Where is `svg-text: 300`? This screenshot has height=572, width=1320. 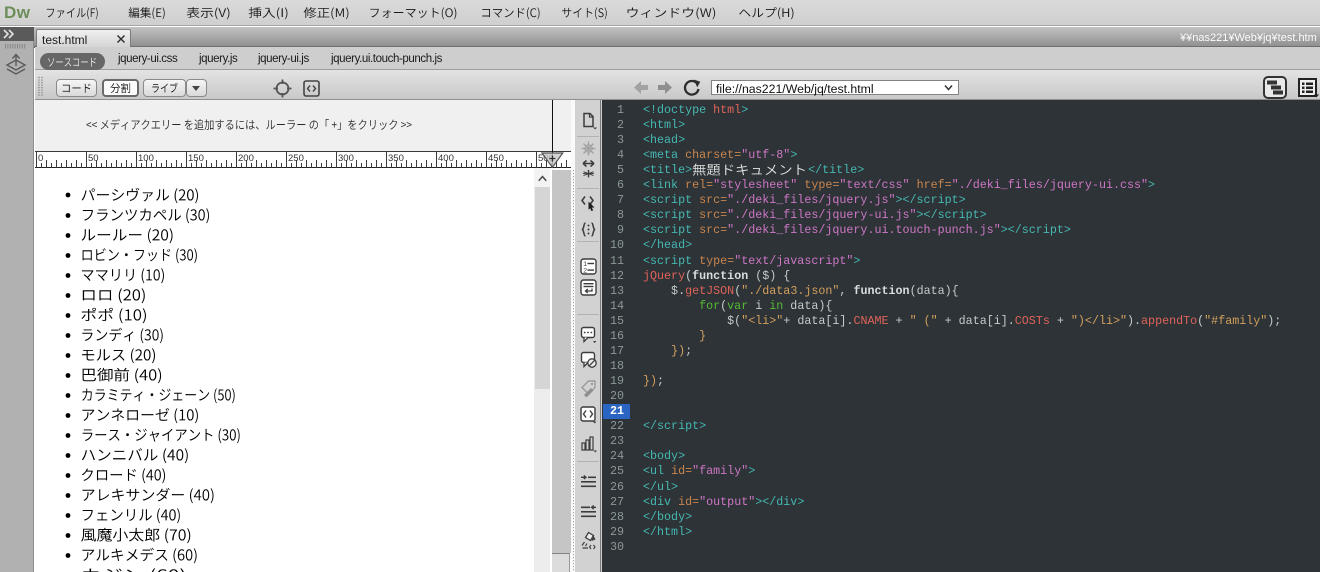
svg-text: 300 is located at coordinates (346, 158).